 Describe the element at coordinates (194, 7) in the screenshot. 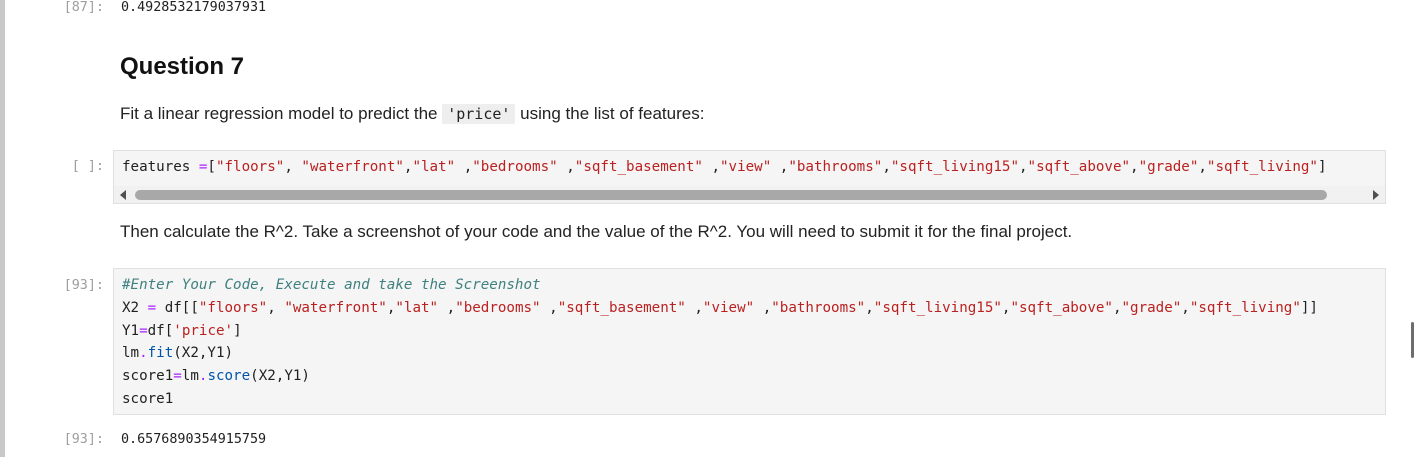

I see `output-value-87: 0.4928532179037931` at that location.